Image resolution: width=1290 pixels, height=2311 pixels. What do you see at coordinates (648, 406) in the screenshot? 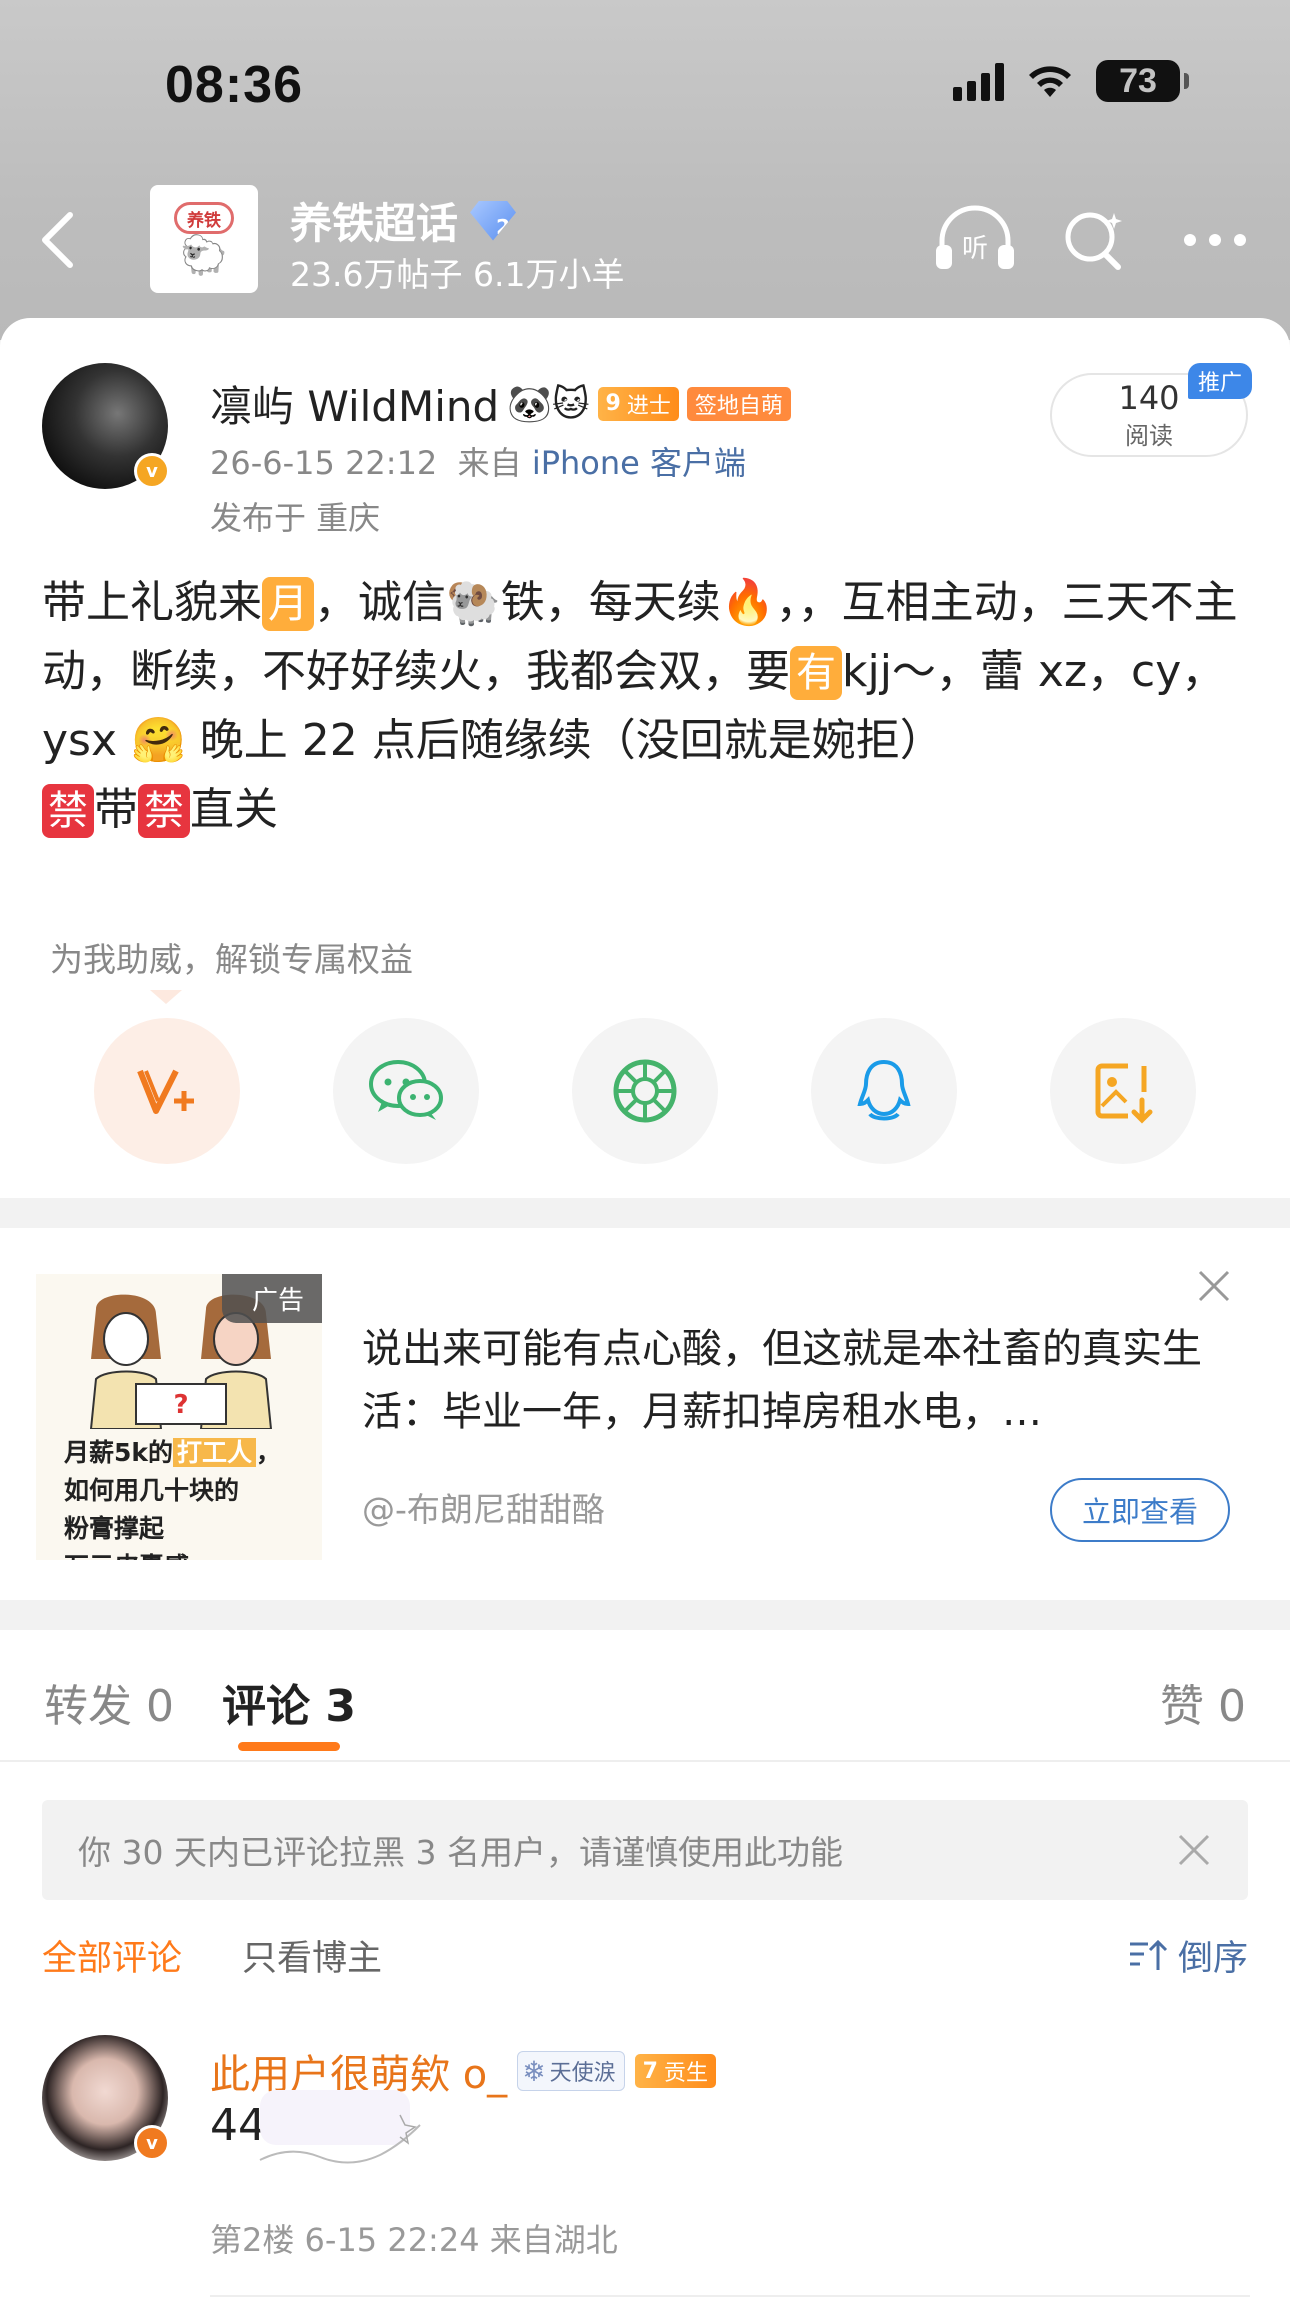
I see `author-level-title: 进士` at bounding box center [648, 406].